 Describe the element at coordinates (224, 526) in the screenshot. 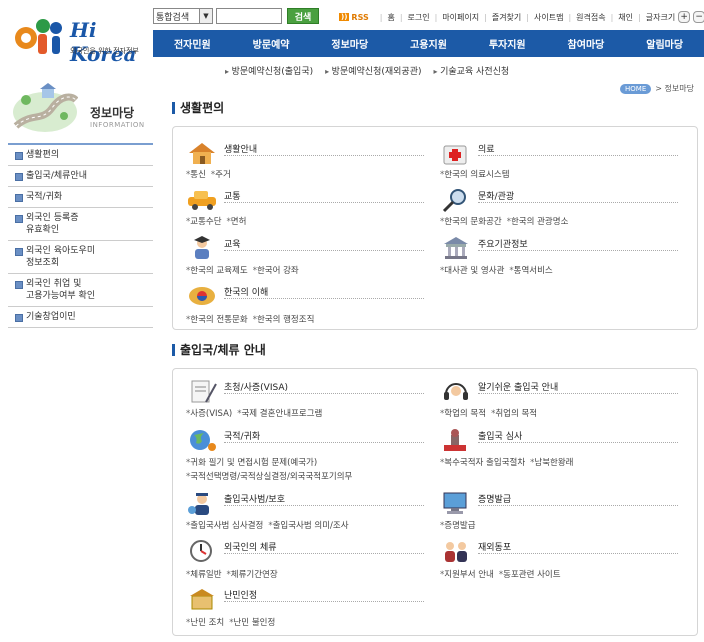

I see `link-violation-decision: 출입국사범 심사결정` at that location.